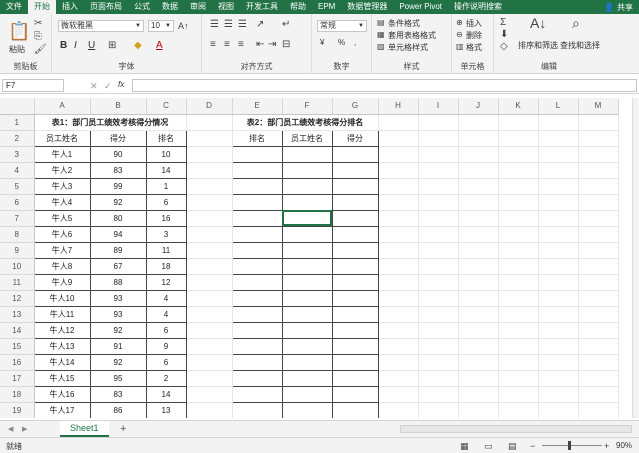  What do you see at coordinates (62, 362) in the screenshot?
I see `table1-cell: 牛人14` at bounding box center [62, 362].